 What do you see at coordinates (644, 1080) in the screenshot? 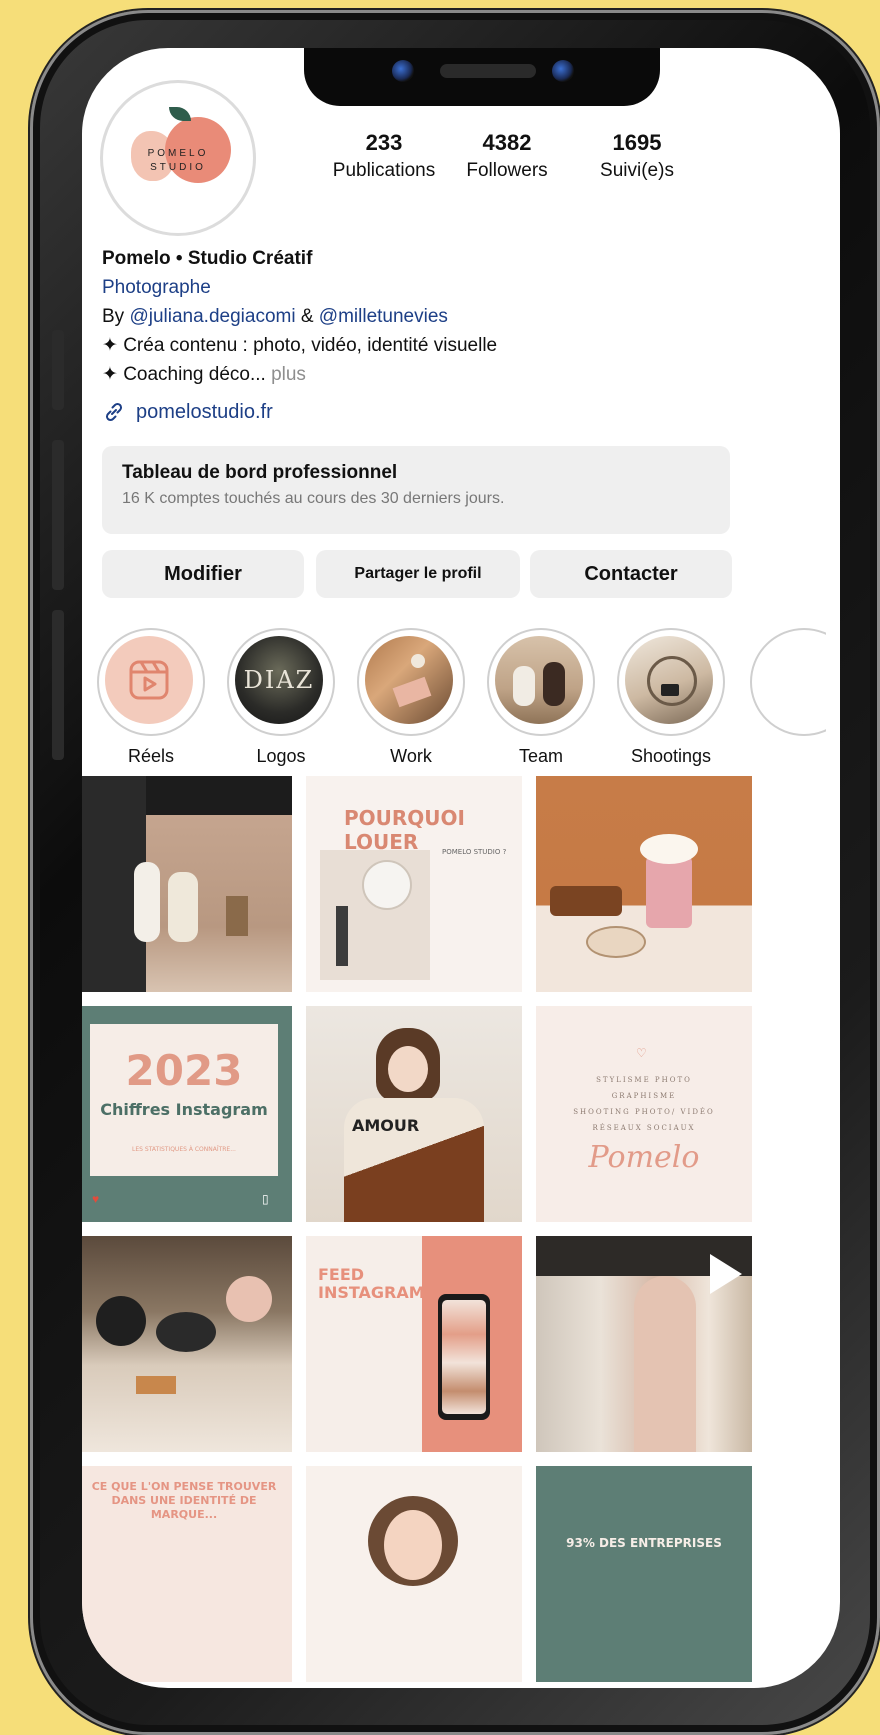
I see `post-line: STYLISME PHOTO` at bounding box center [644, 1080].